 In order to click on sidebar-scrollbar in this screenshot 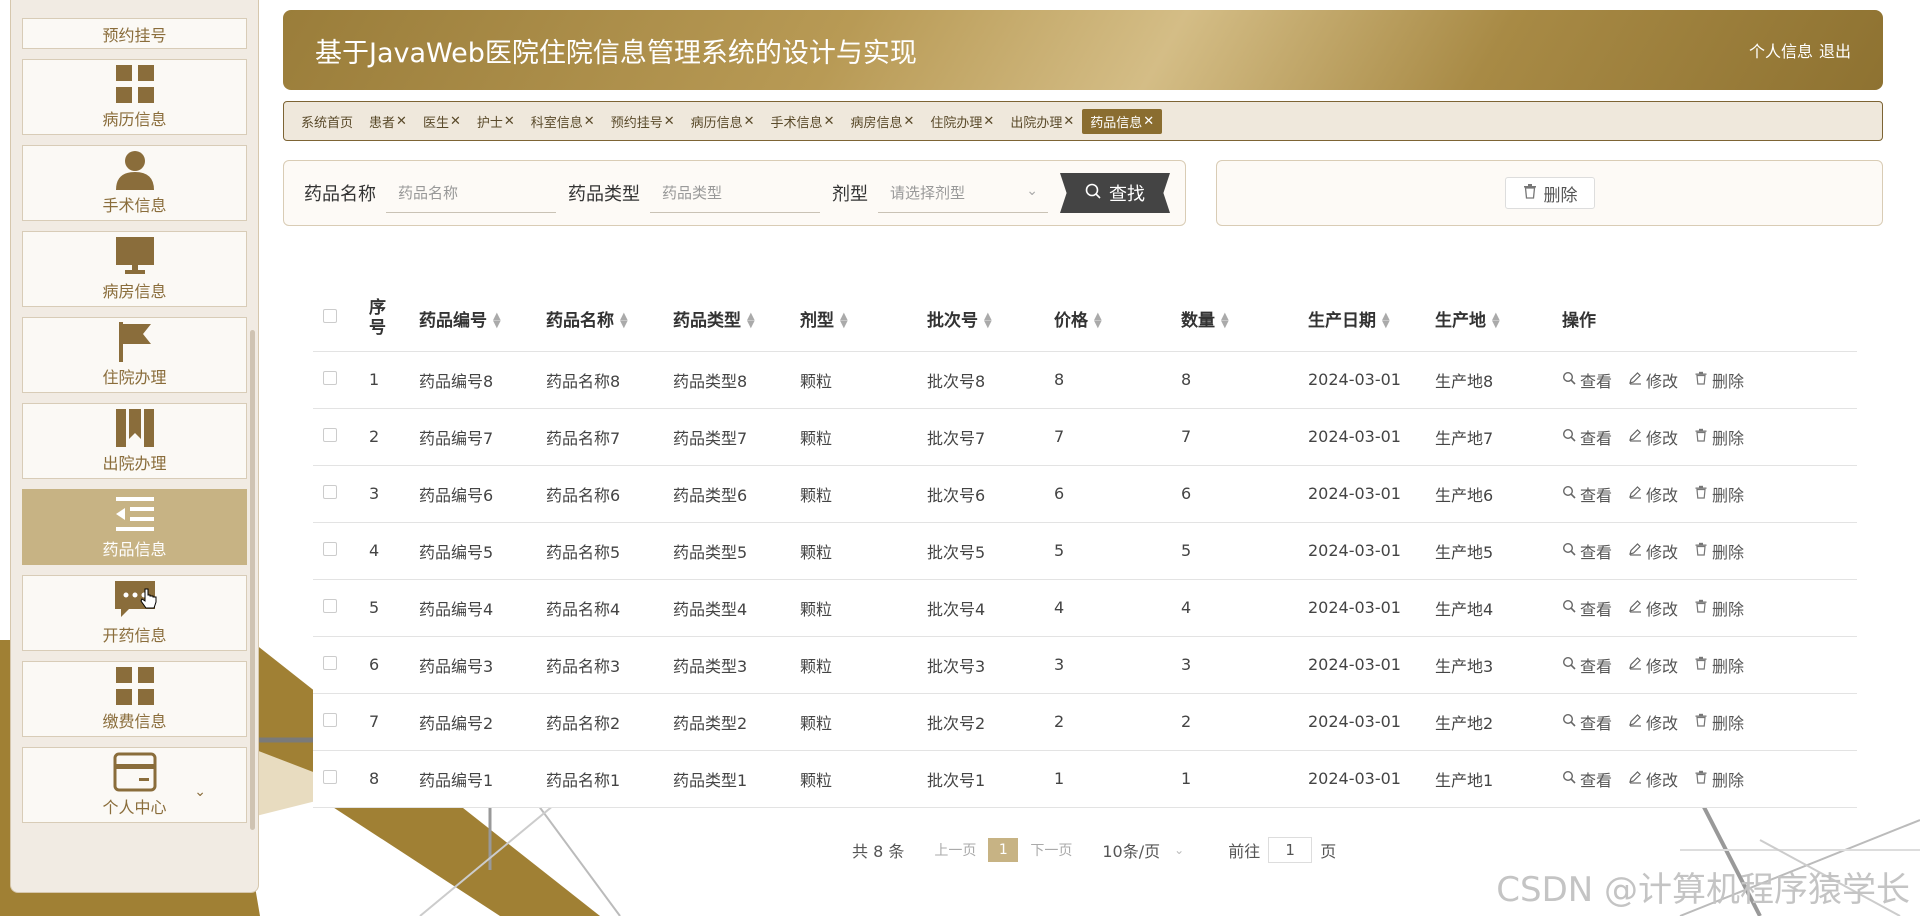, I will do `click(252, 580)`.